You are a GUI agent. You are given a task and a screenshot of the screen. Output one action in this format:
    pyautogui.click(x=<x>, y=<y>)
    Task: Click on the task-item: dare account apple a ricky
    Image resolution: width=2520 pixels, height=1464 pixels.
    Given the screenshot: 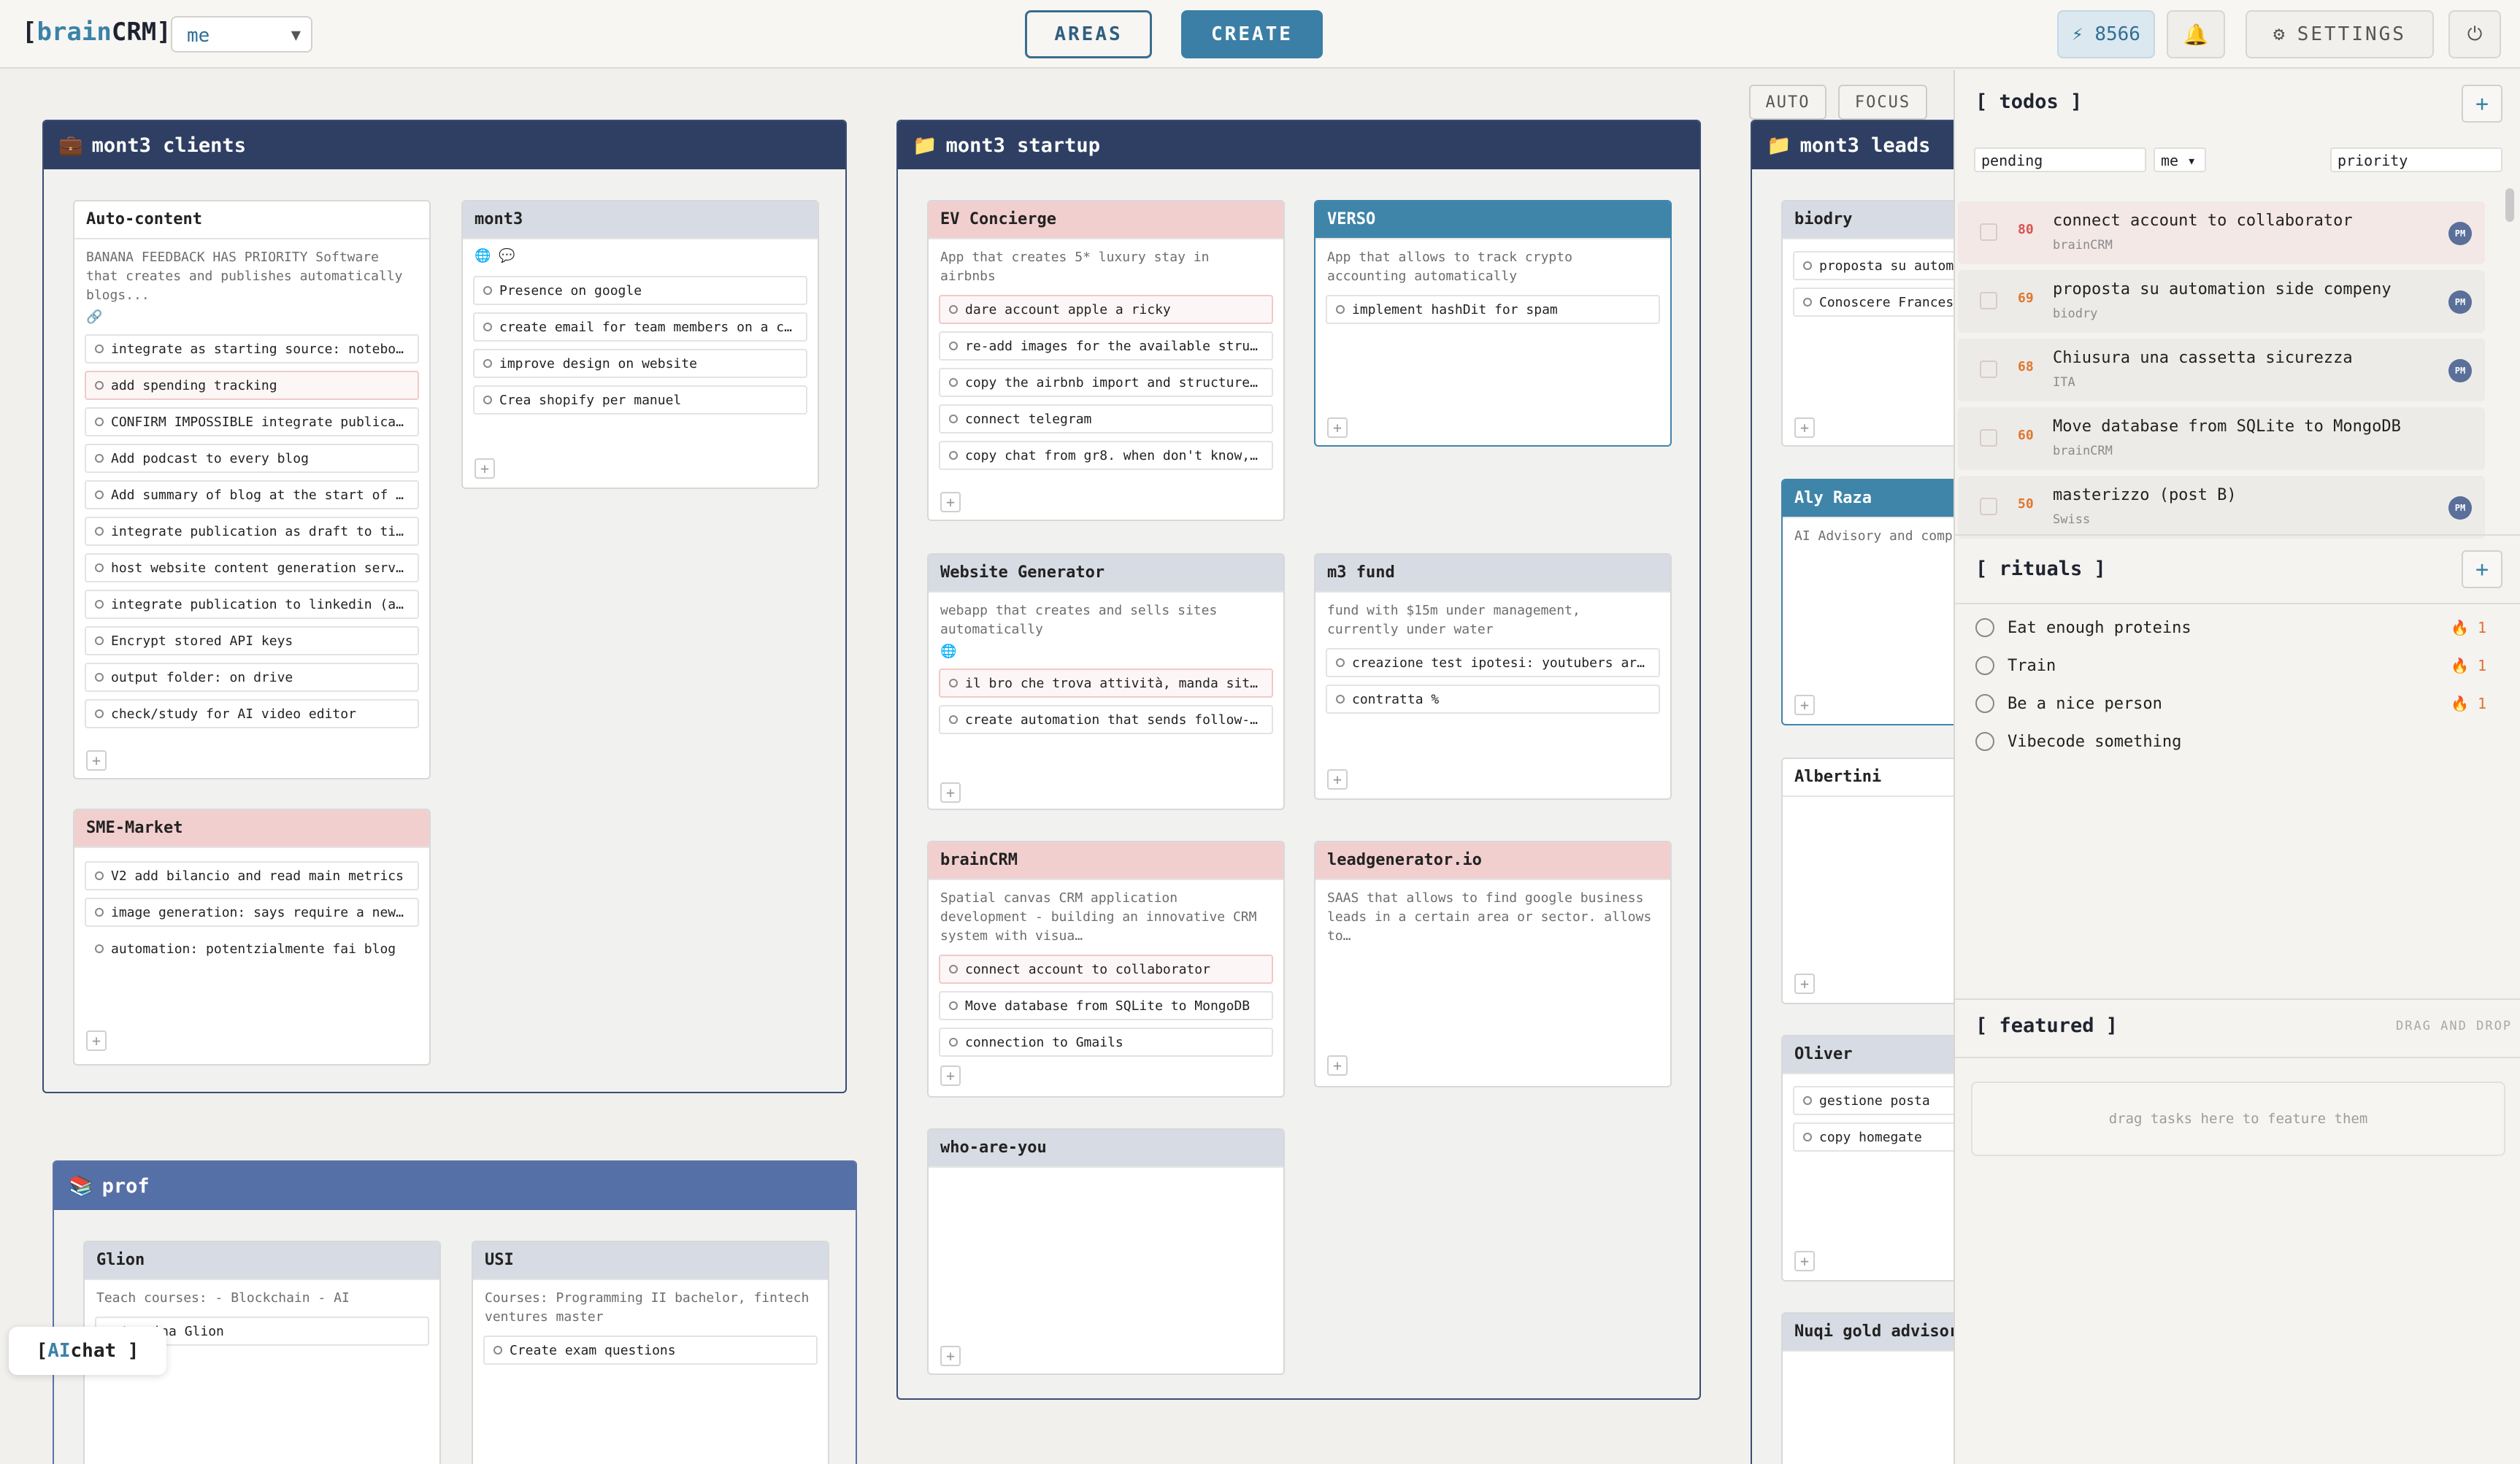 What is the action you would take?
    pyautogui.click(x=1106, y=309)
    